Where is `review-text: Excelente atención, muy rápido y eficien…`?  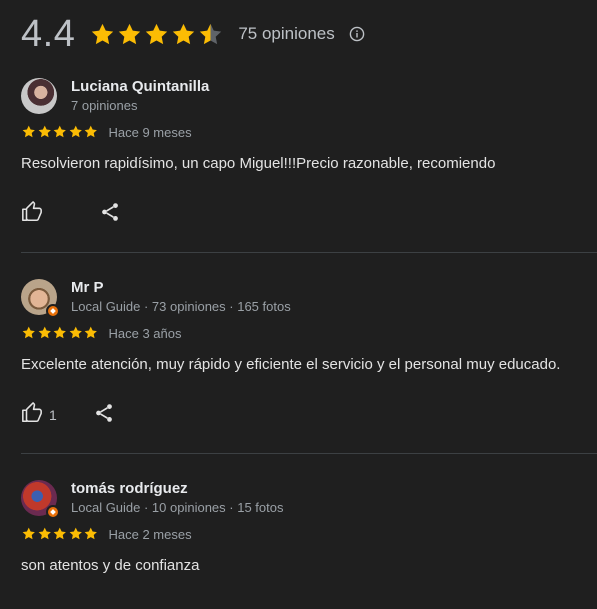 review-text: Excelente atención, muy rápido y eficien… is located at coordinates (291, 364).